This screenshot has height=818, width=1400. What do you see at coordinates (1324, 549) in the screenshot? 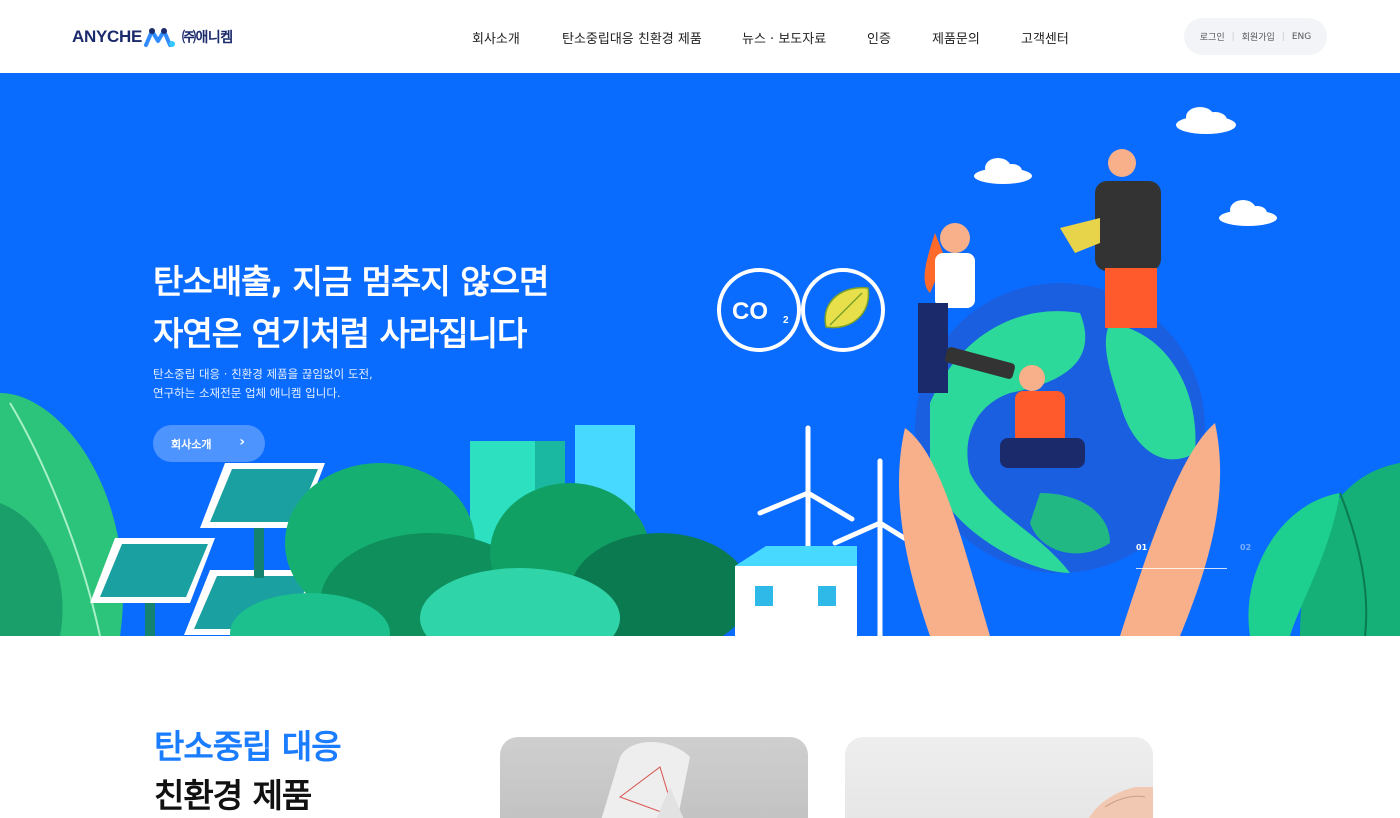
I see `plant-right` at bounding box center [1324, 549].